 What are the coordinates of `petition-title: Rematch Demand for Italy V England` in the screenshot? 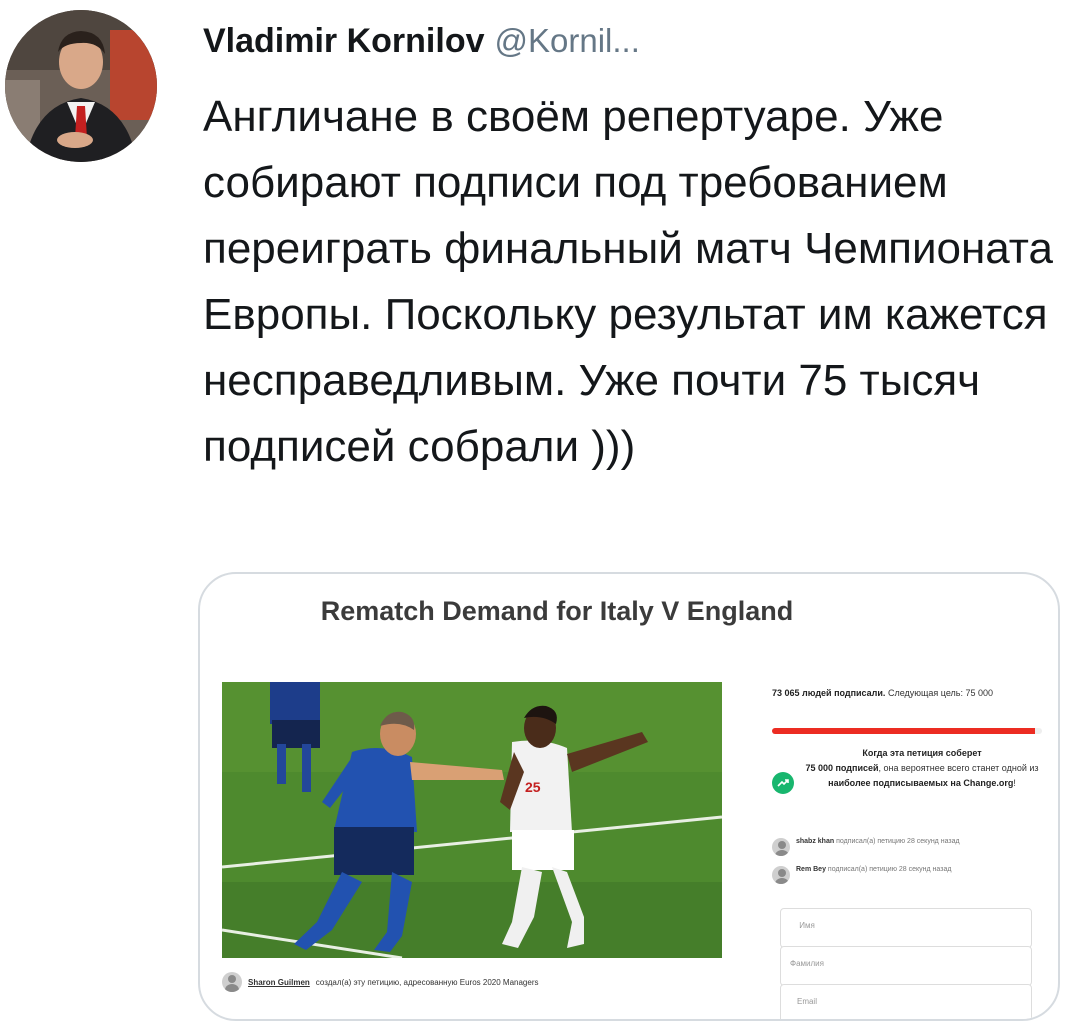 It's located at (557, 611).